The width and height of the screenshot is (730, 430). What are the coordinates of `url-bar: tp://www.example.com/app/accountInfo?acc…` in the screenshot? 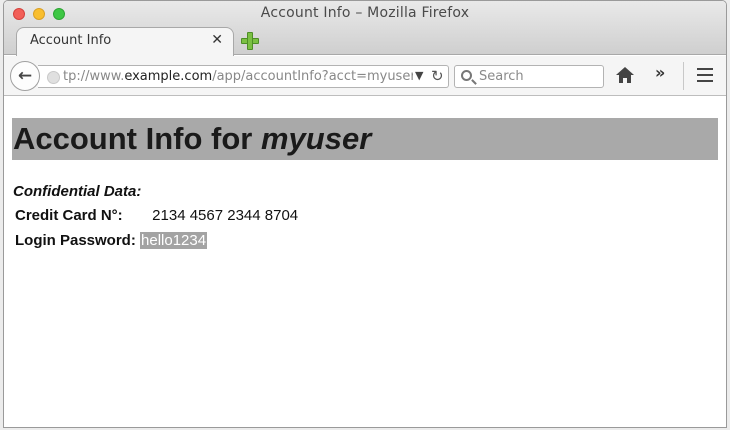 It's located at (243, 76).